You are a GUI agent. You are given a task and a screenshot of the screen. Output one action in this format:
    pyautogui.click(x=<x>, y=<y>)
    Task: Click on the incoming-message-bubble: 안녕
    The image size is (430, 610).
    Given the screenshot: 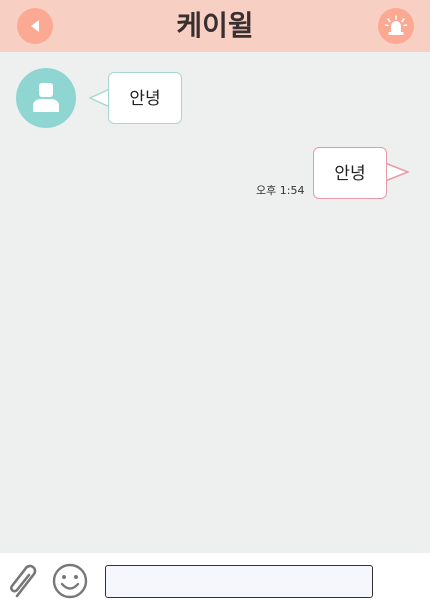 What is the action you would take?
    pyautogui.click(x=145, y=98)
    